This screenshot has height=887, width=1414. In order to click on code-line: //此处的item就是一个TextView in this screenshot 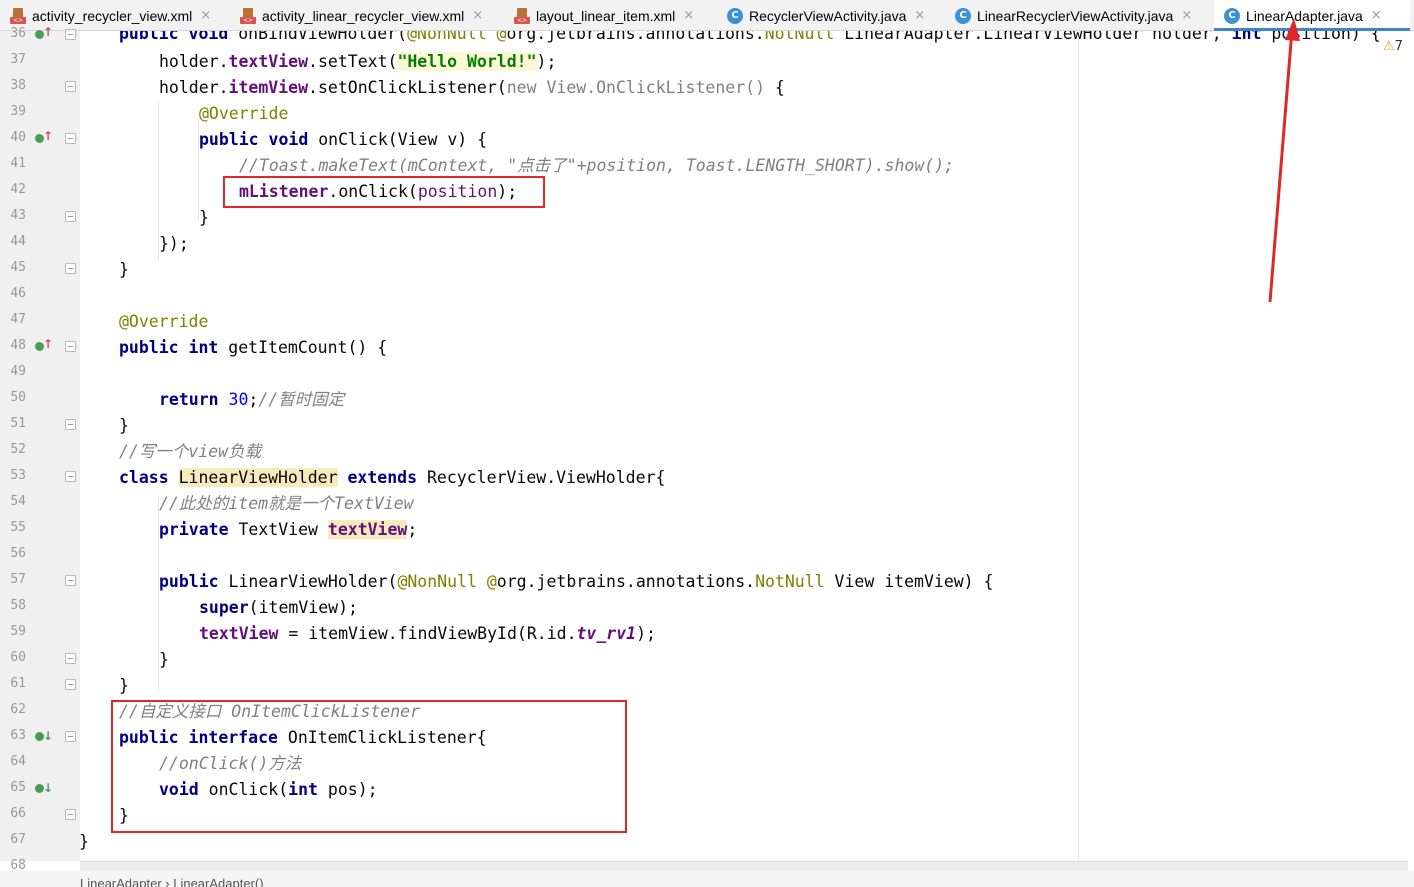, I will do `click(286, 503)`.